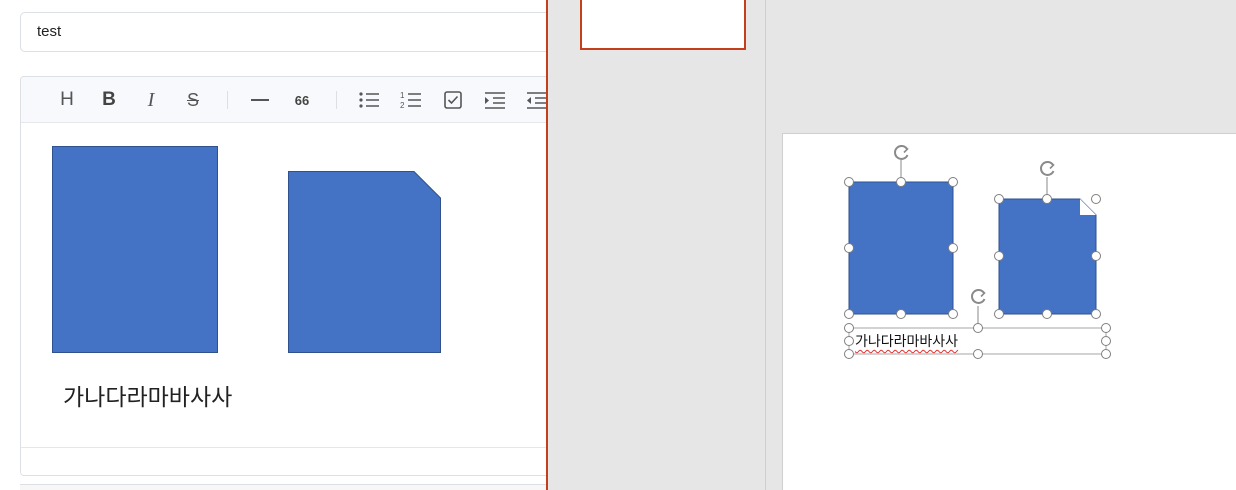 This screenshot has height=490, width=1236. What do you see at coordinates (402, 95) in the screenshot?
I see `svg-text: 1` at bounding box center [402, 95].